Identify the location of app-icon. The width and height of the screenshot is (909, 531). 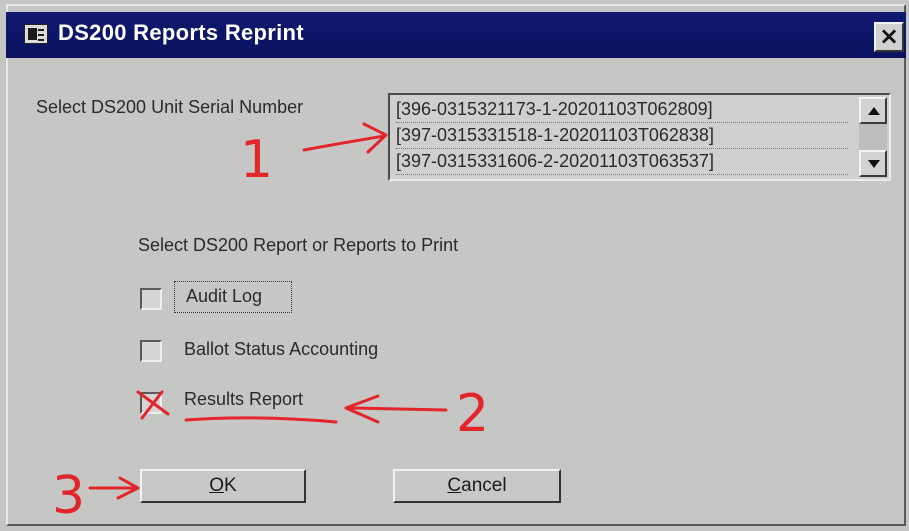
(36, 34).